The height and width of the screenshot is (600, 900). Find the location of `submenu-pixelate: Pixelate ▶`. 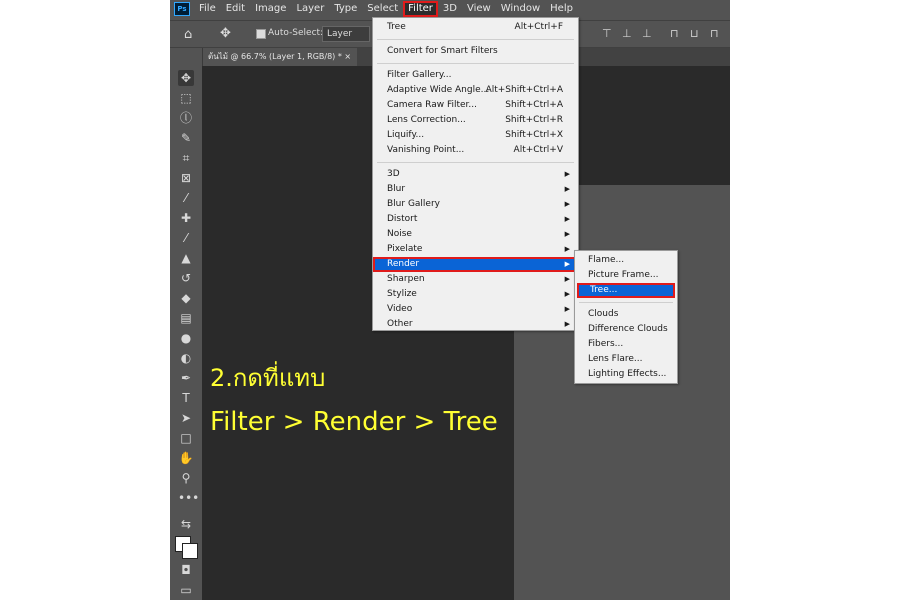

submenu-pixelate: Pixelate ▶ is located at coordinates (475, 249).